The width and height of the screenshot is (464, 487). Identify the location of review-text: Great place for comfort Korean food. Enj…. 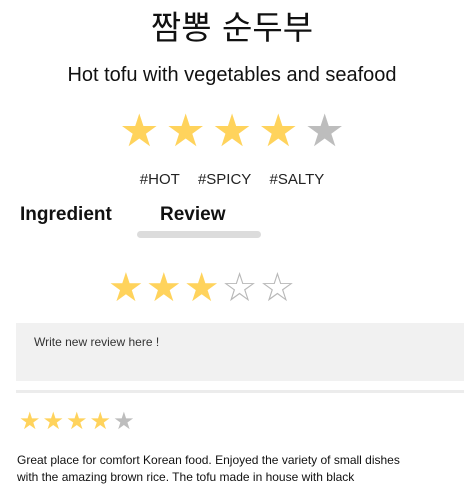
(240, 469).